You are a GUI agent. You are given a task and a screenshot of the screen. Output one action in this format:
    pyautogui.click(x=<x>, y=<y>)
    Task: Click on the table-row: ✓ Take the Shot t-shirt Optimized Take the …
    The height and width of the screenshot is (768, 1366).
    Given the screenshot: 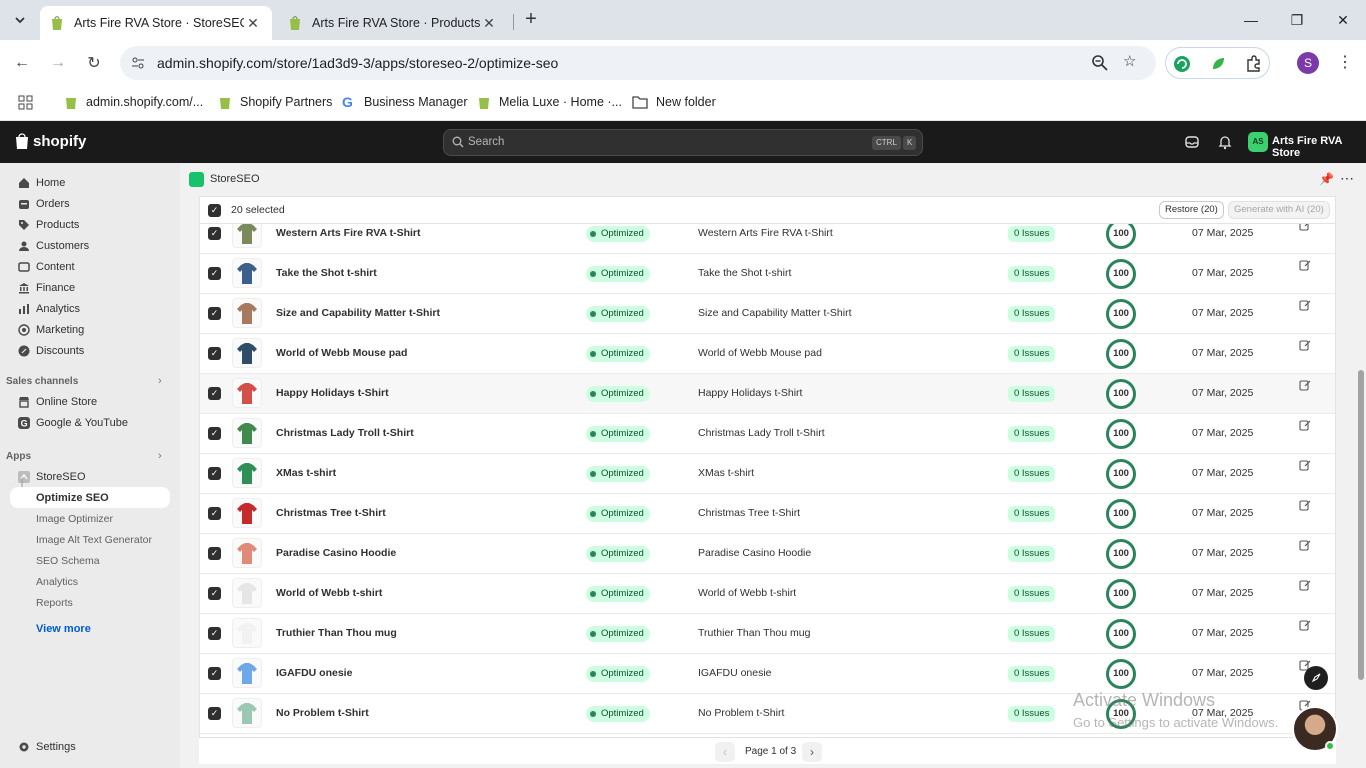 What is the action you would take?
    pyautogui.click(x=767, y=274)
    